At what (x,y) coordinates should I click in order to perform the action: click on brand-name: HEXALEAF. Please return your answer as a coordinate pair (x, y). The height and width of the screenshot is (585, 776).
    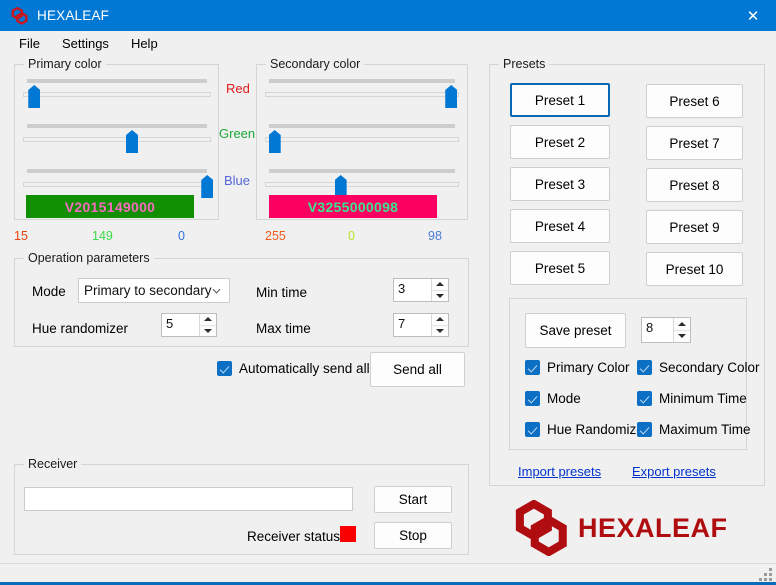
    Looking at the image, I should click on (653, 527).